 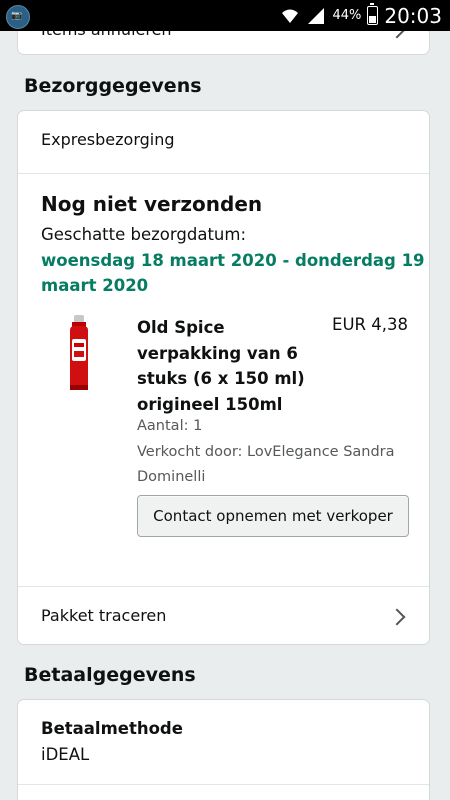 I want to click on contact-seller-button: Contact opnemen met verkoper, so click(x=273, y=516).